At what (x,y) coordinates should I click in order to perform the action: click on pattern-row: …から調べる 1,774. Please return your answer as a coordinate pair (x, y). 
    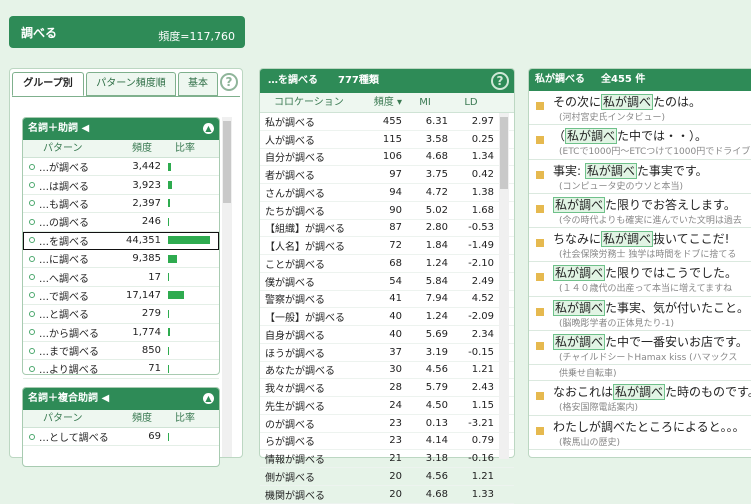
    Looking at the image, I should click on (121, 333).